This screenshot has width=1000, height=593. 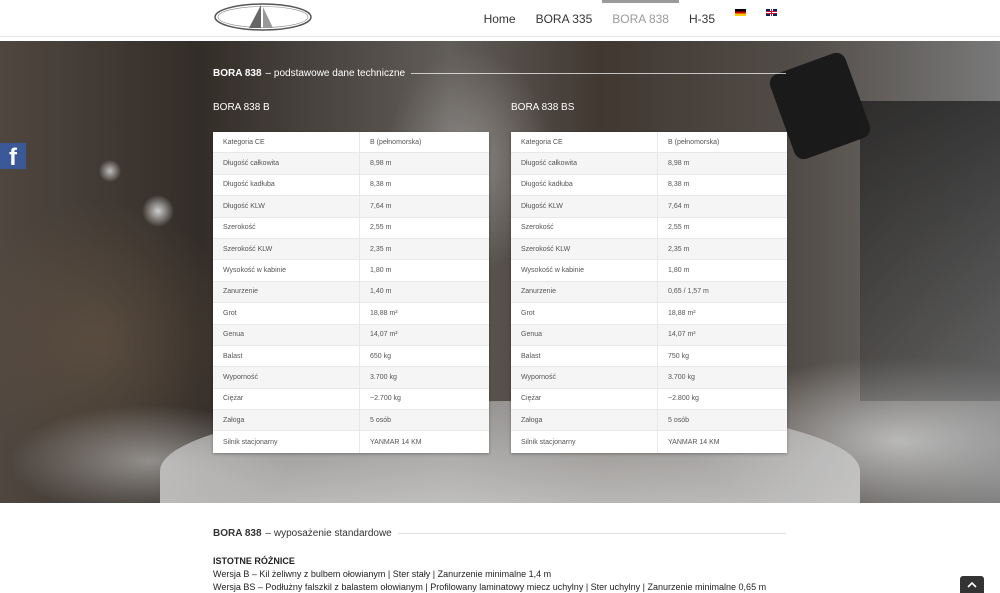 I want to click on scroll-to-top-button, so click(x=972, y=584).